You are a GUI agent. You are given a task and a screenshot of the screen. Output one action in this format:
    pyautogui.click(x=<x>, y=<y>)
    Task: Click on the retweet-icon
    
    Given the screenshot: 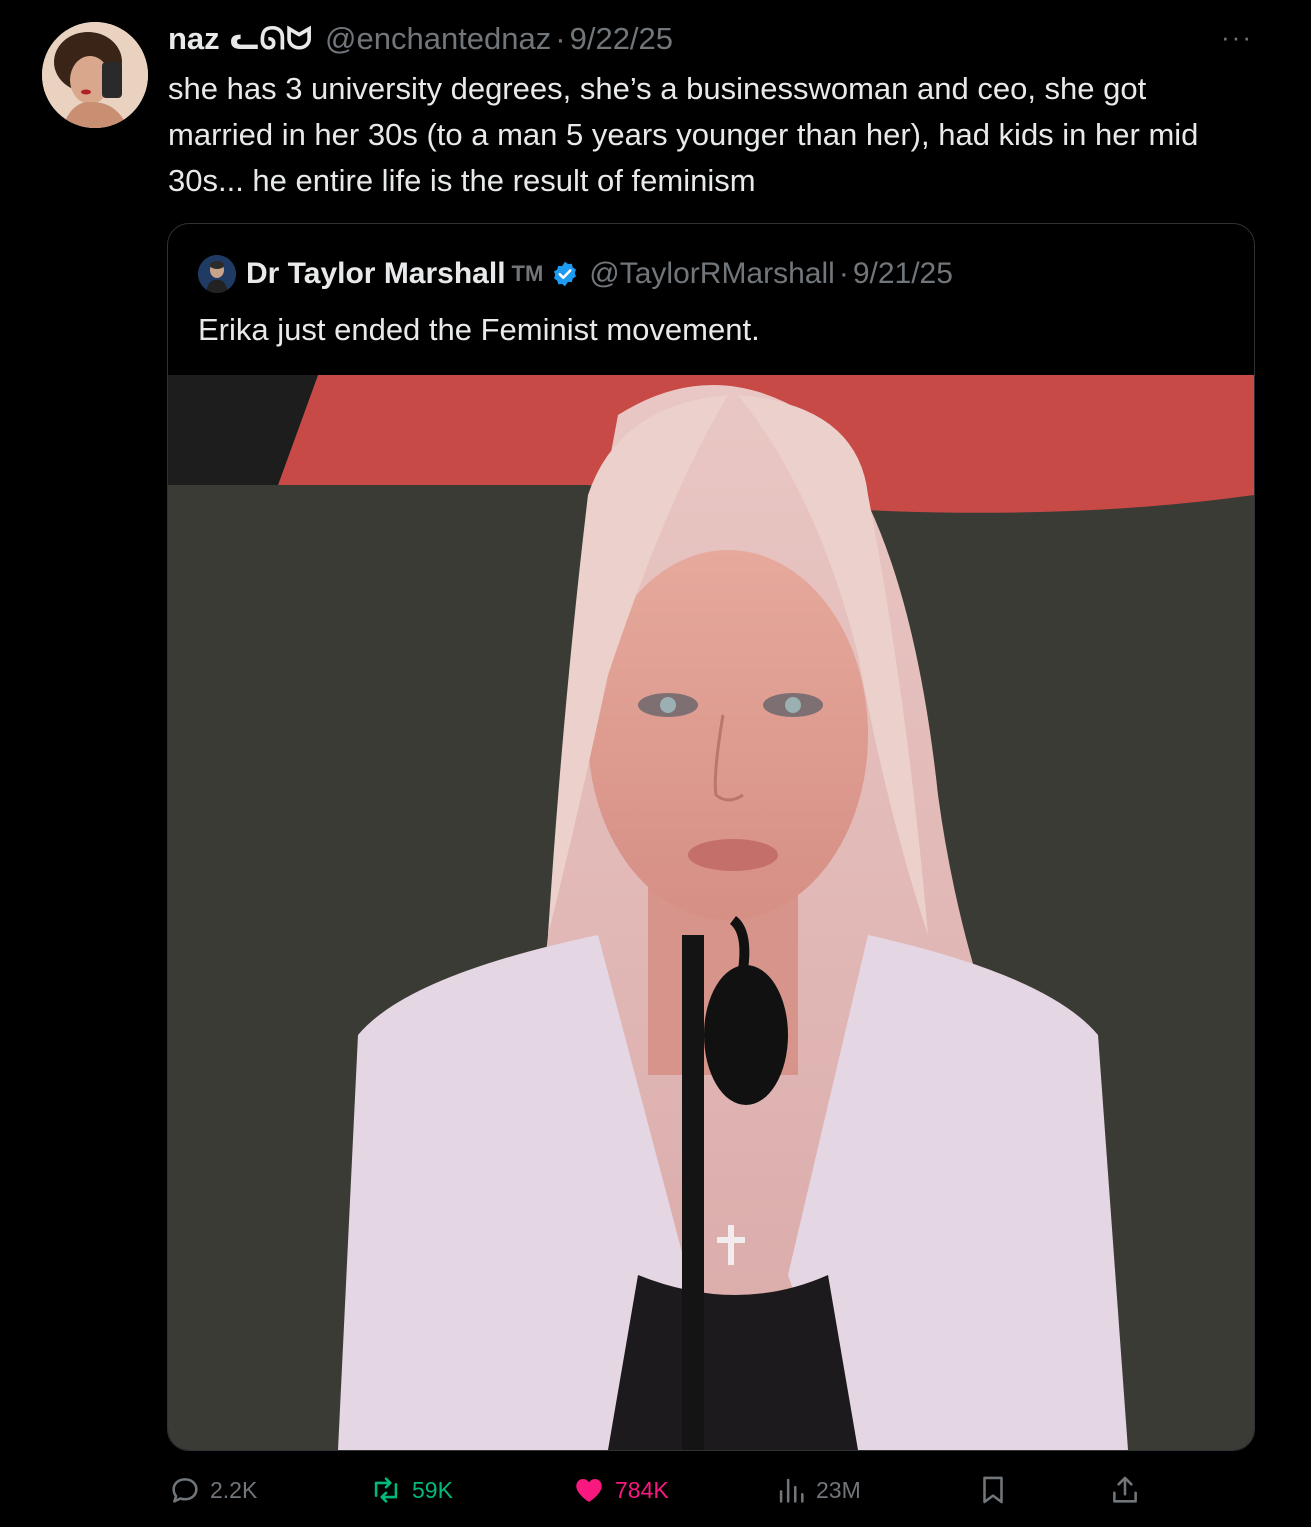 What is the action you would take?
    pyautogui.click(x=386, y=1490)
    